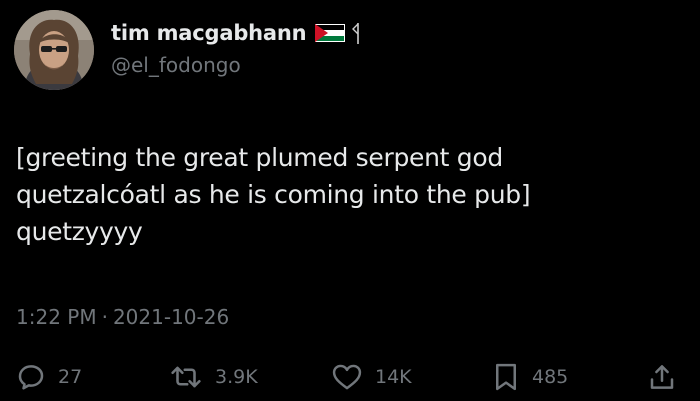  Describe the element at coordinates (259, 157) in the screenshot. I see `tweet-text-line: [greeting the great plumed serpent god` at that location.